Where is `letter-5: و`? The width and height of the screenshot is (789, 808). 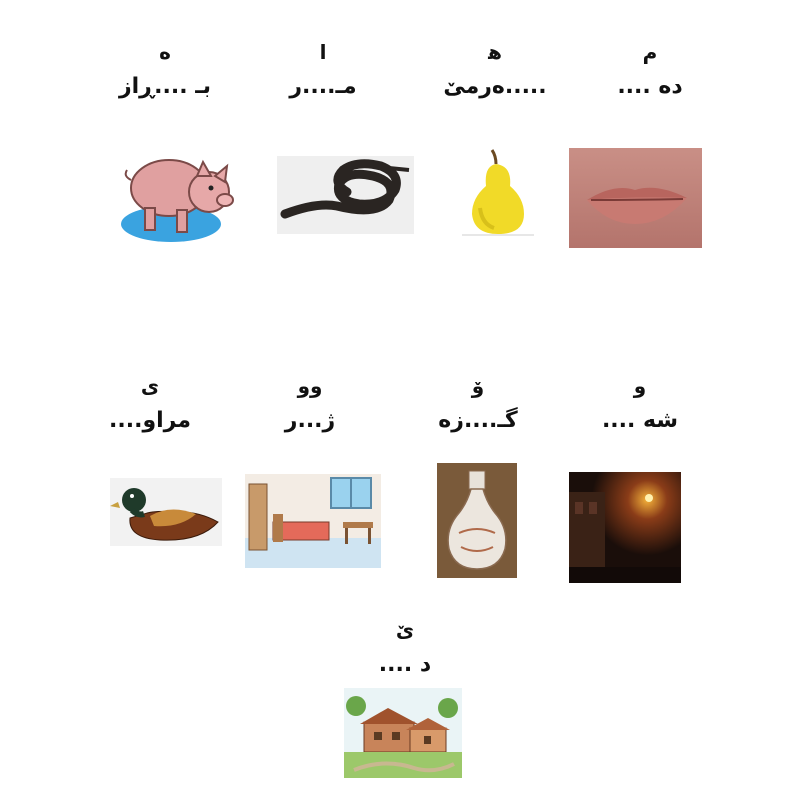 letter-5: و is located at coordinates (640, 386).